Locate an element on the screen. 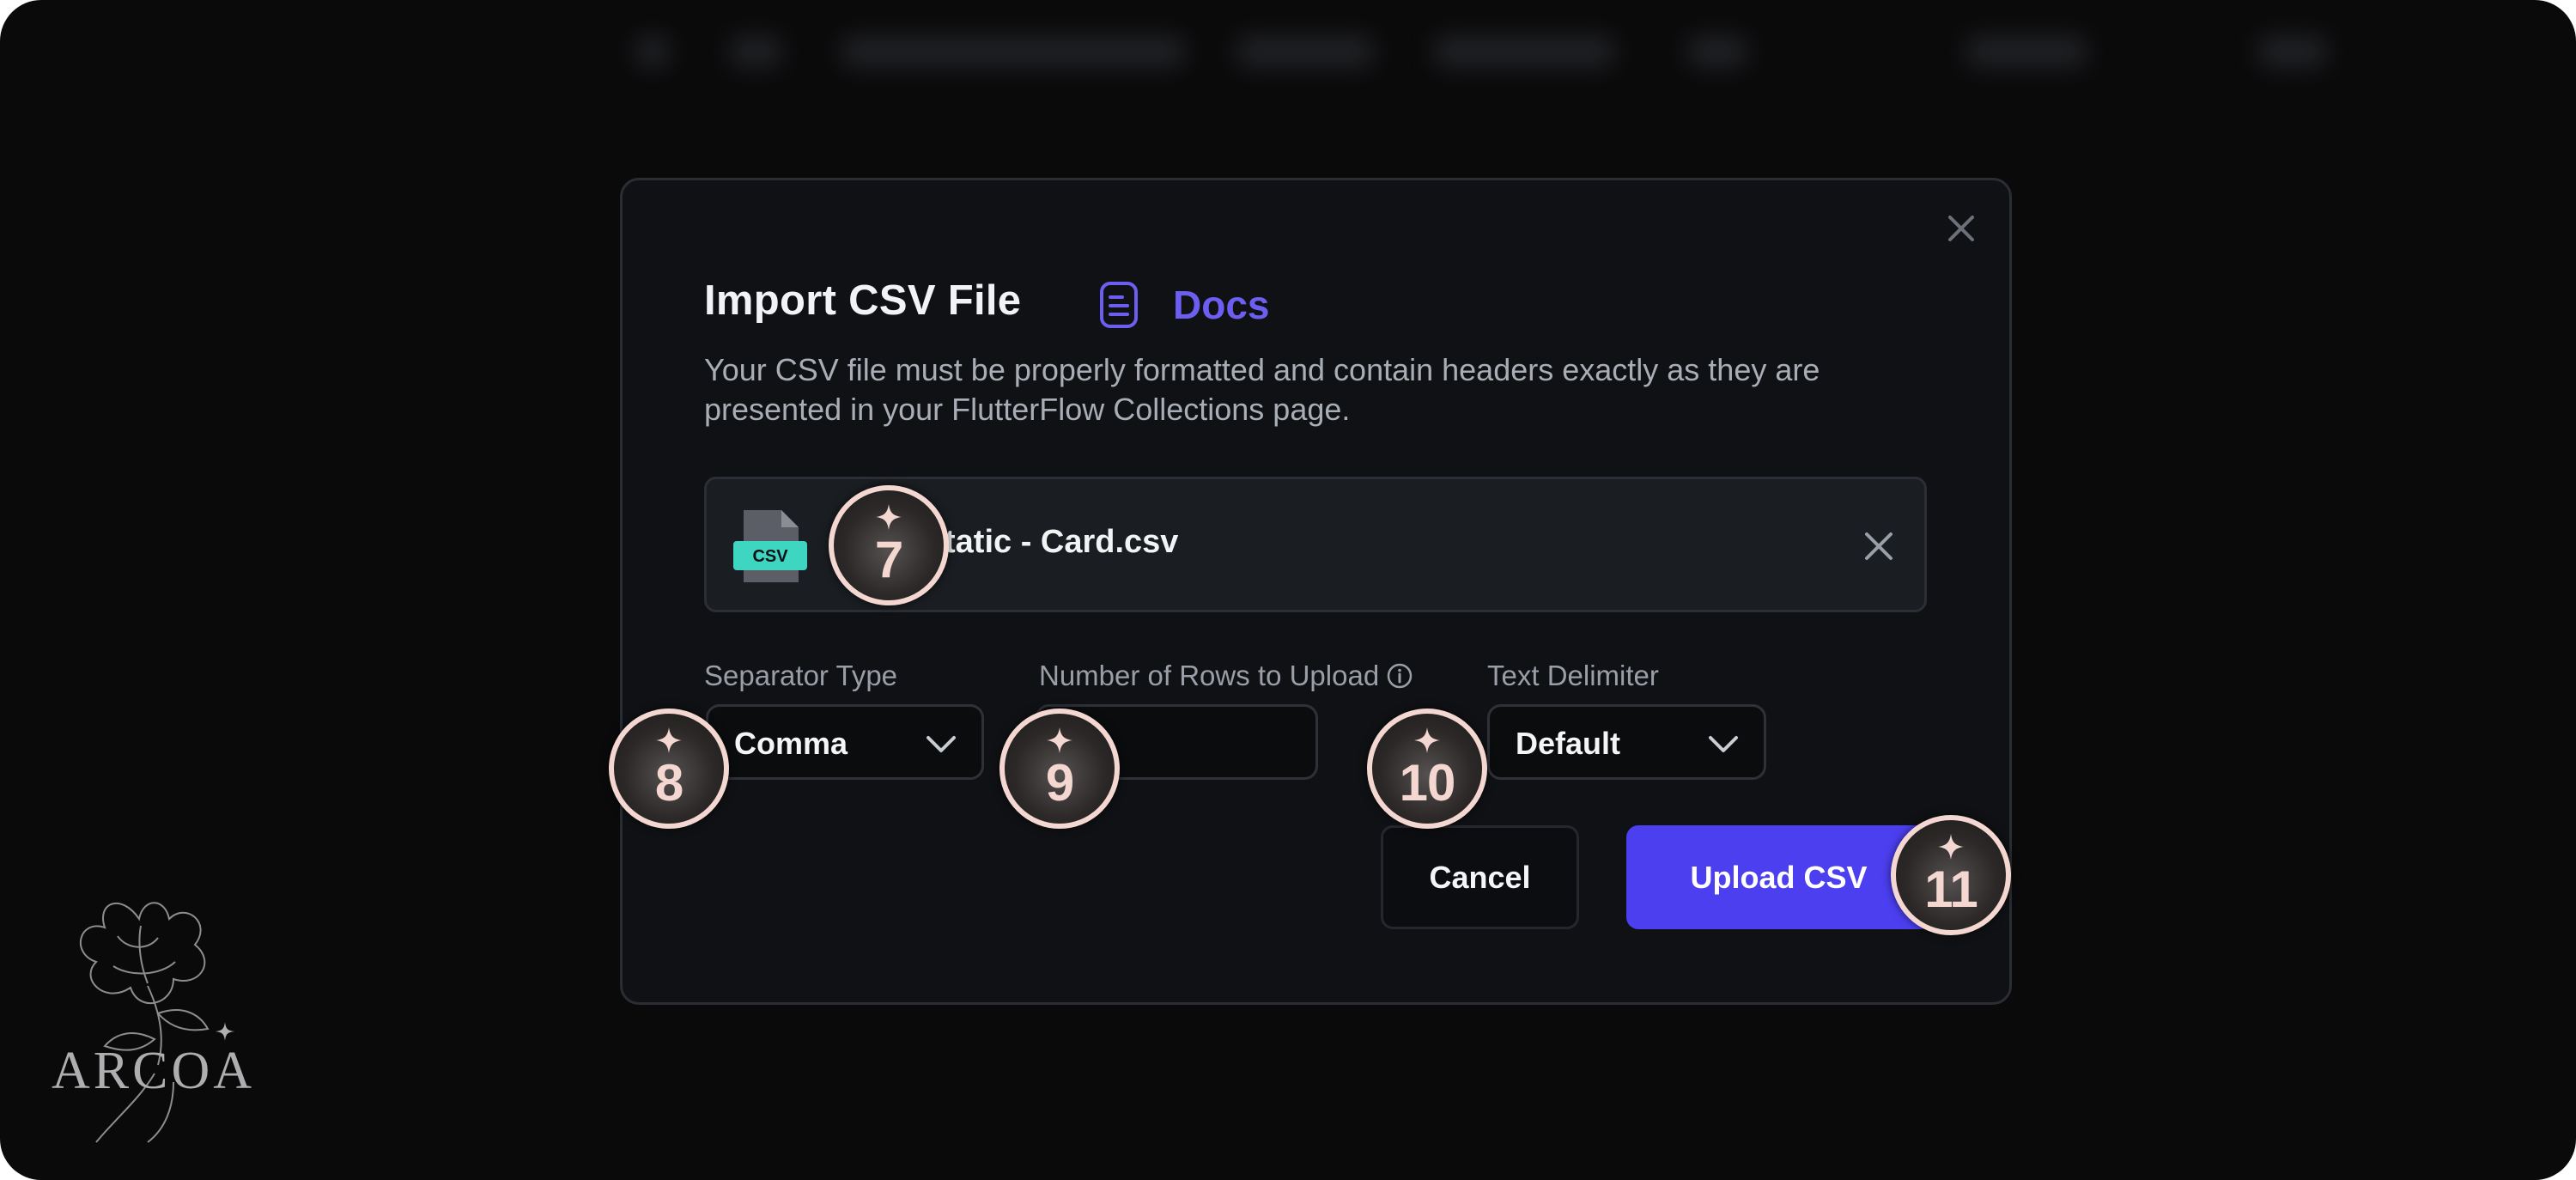  brand-name: ARCOA is located at coordinates (154, 1071).